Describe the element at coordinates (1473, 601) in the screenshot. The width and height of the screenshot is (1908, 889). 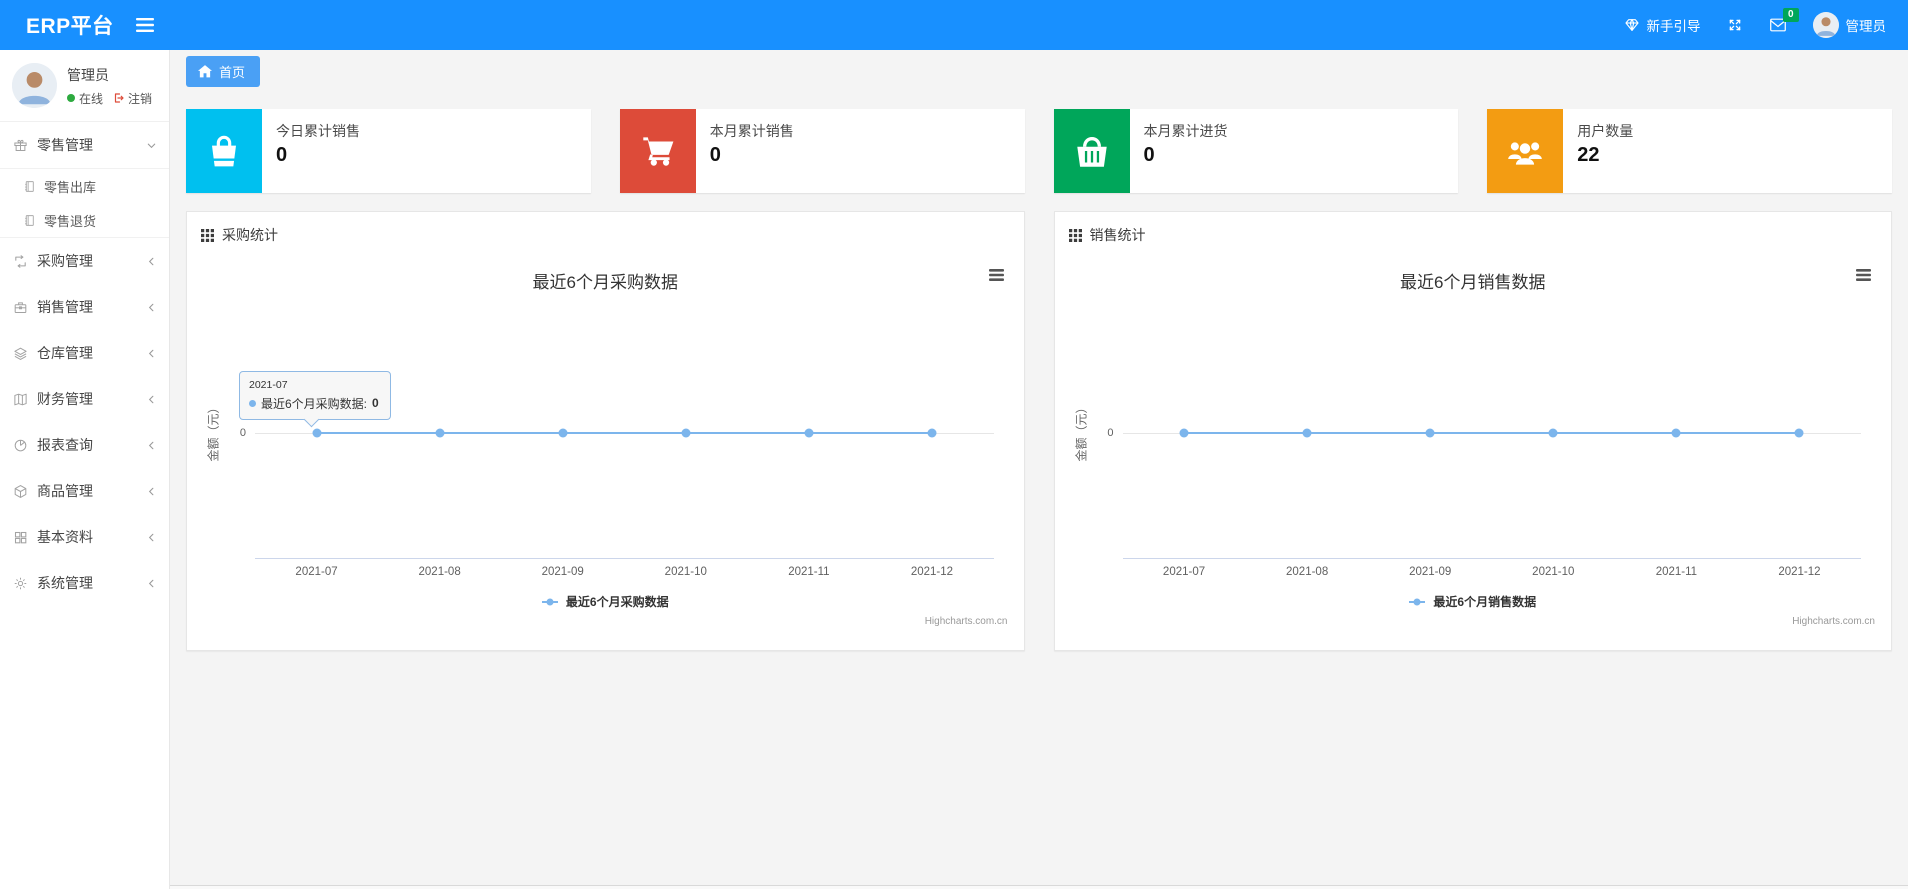
I see `legend: 最近6个月销售数据` at that location.